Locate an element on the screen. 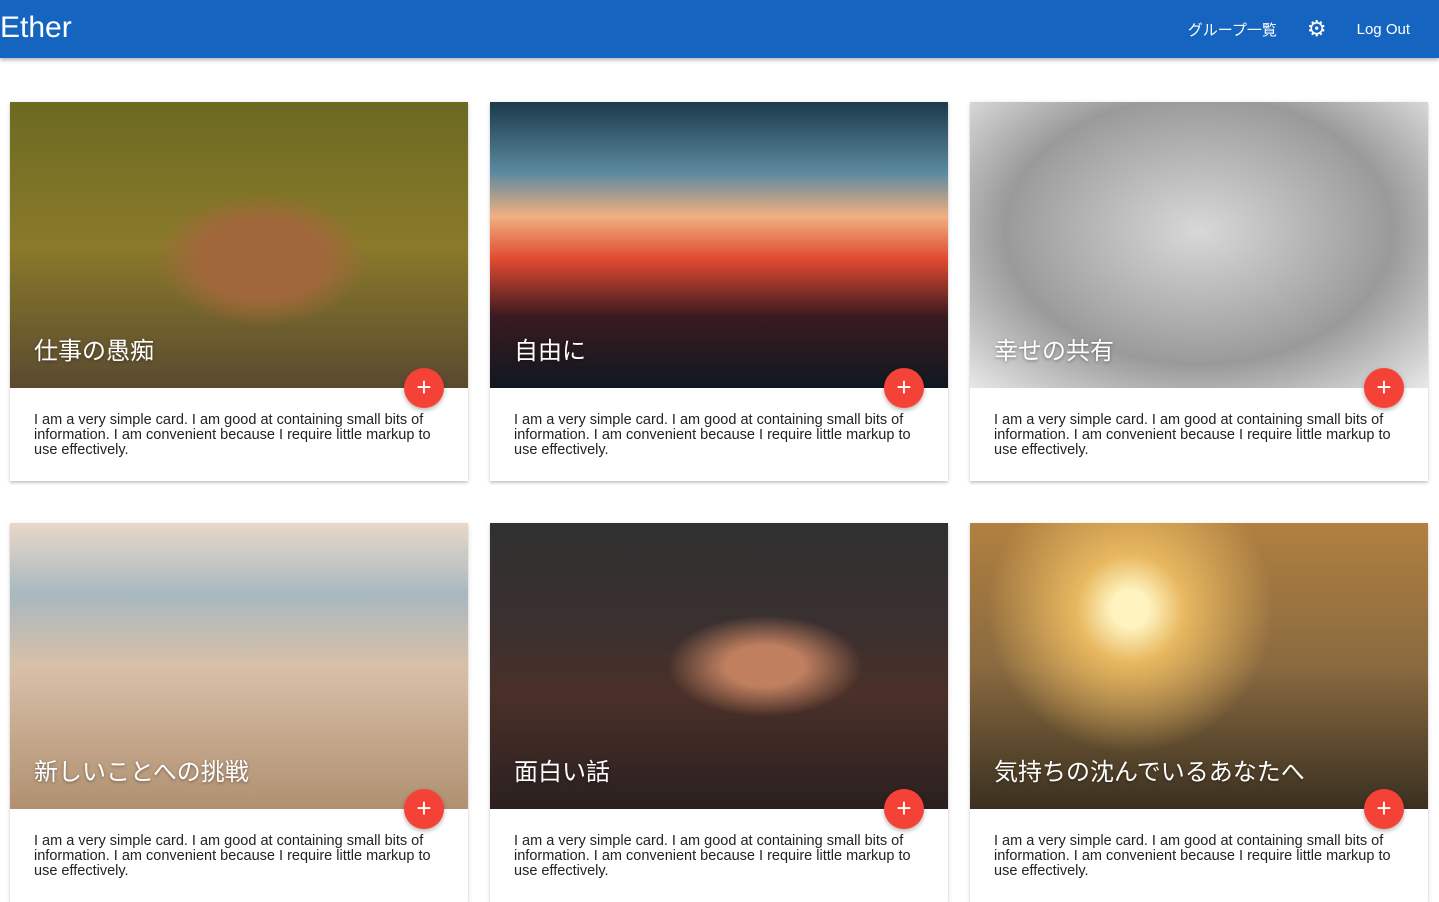 This screenshot has width=1439, height=902. card-title: 自由に is located at coordinates (550, 351).